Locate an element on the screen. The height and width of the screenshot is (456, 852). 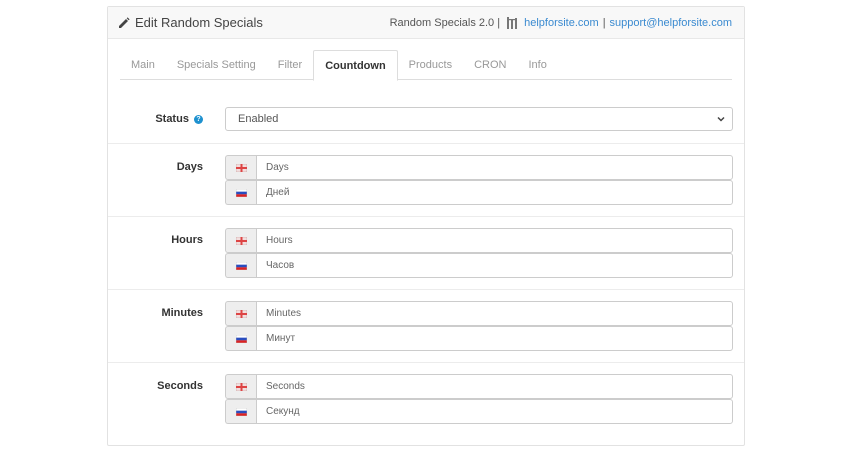
sitemap-icon is located at coordinates (512, 22).